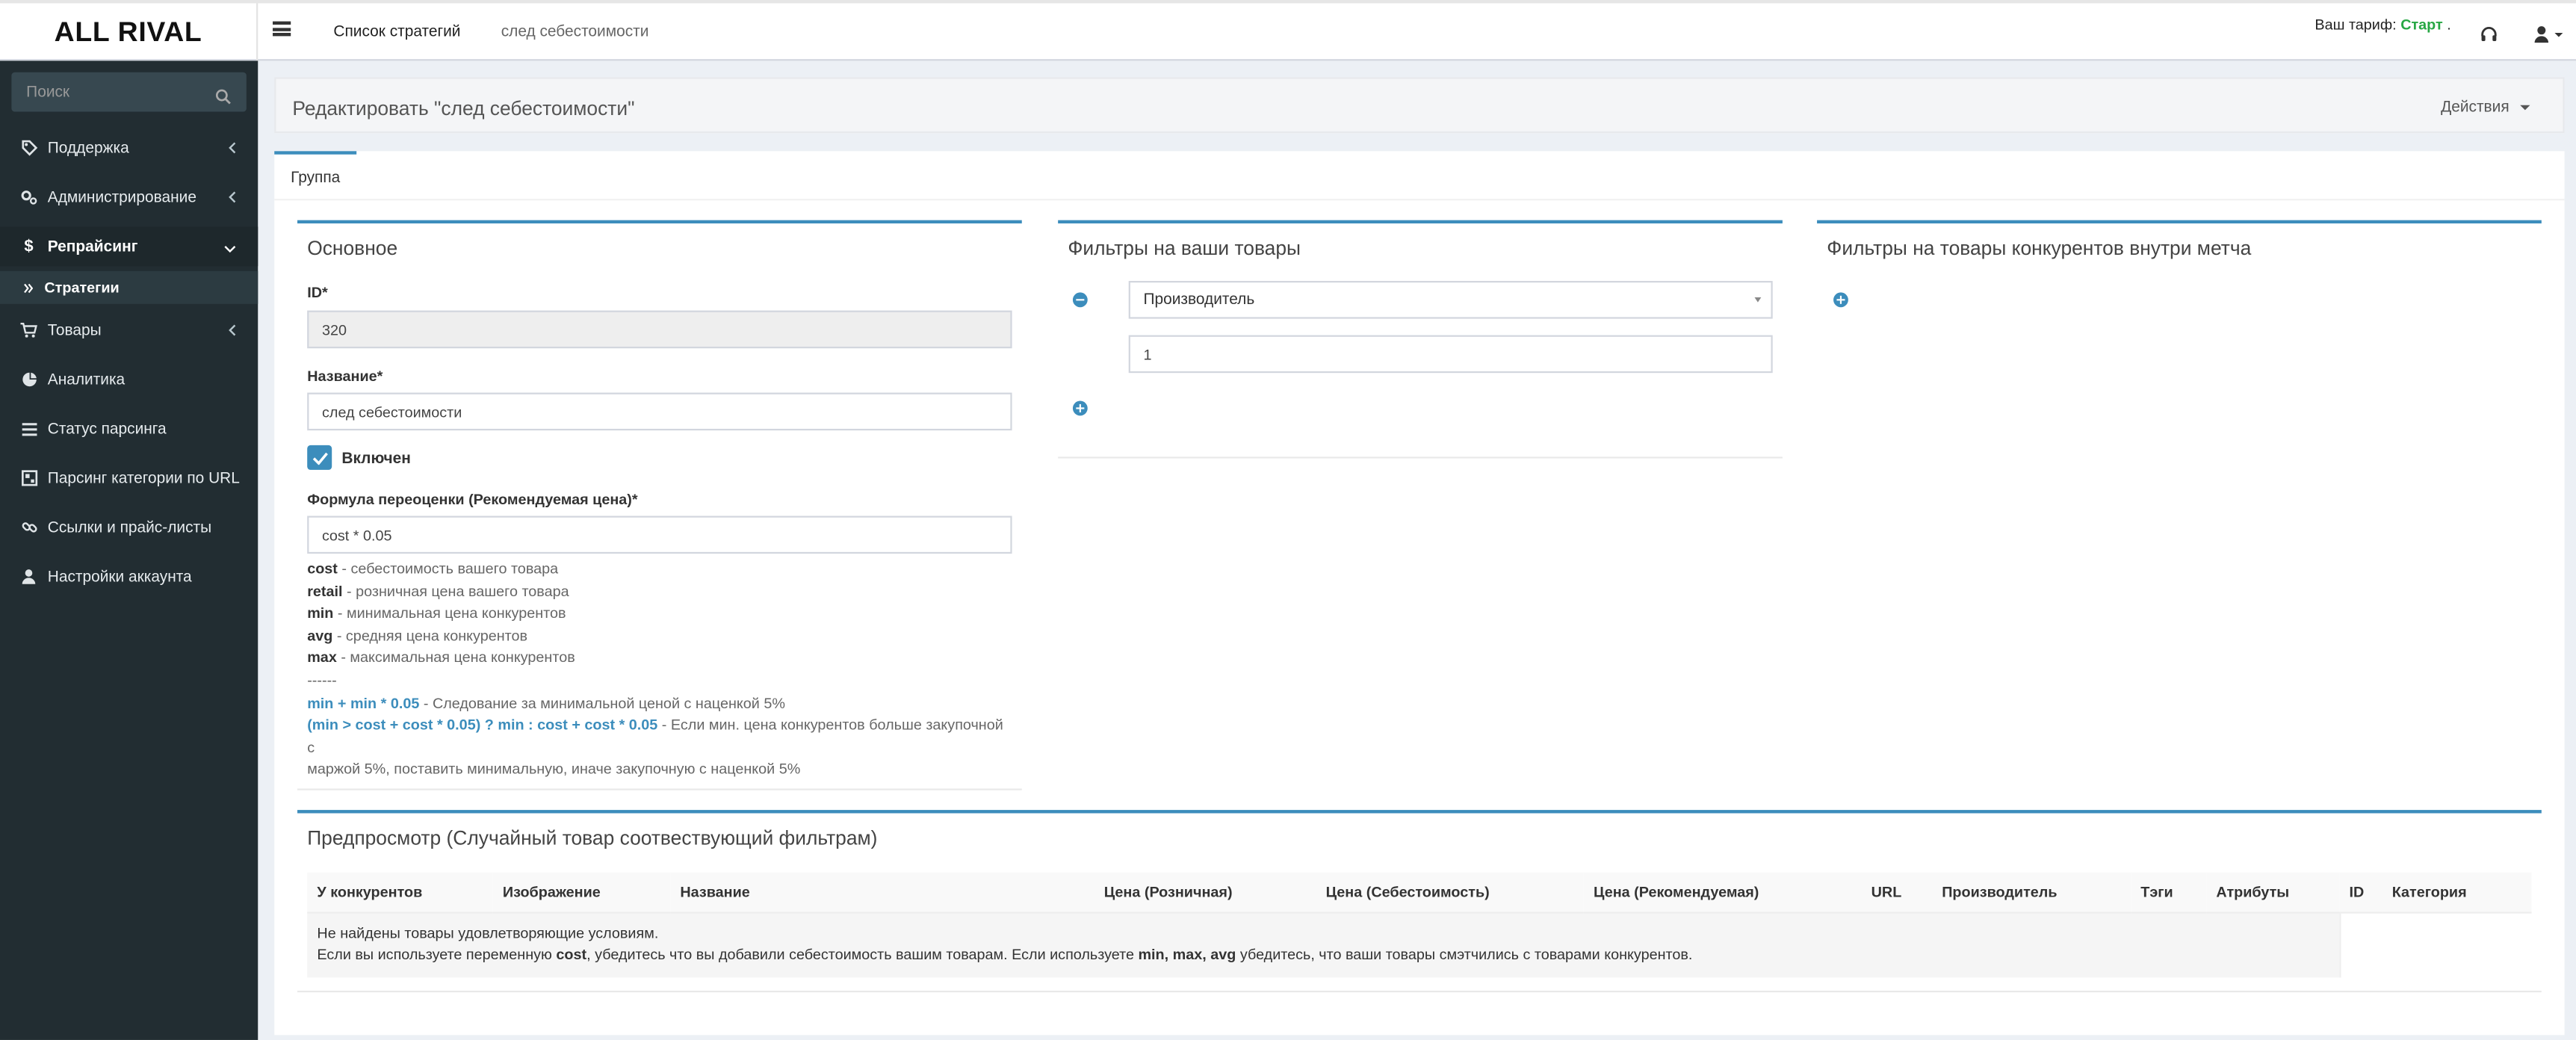  Describe the element at coordinates (223, 99) in the screenshot. I see `search-icon` at that location.